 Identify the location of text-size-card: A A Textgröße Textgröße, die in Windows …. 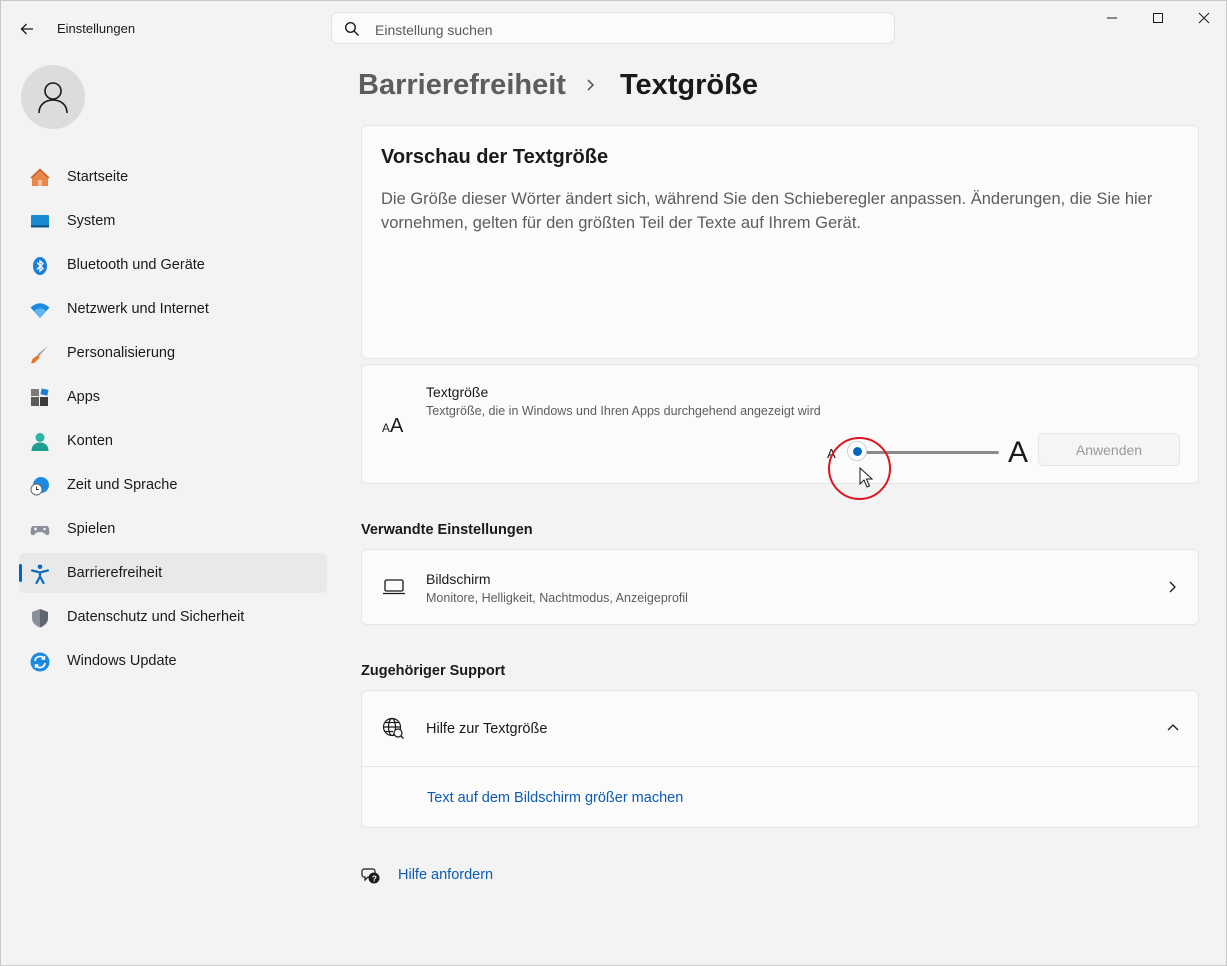
(780, 424).